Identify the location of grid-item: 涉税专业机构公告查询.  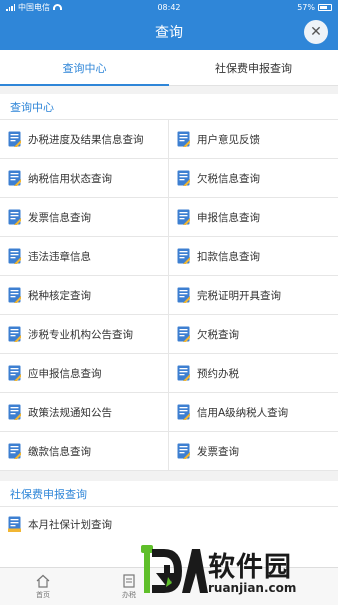
(84, 334).